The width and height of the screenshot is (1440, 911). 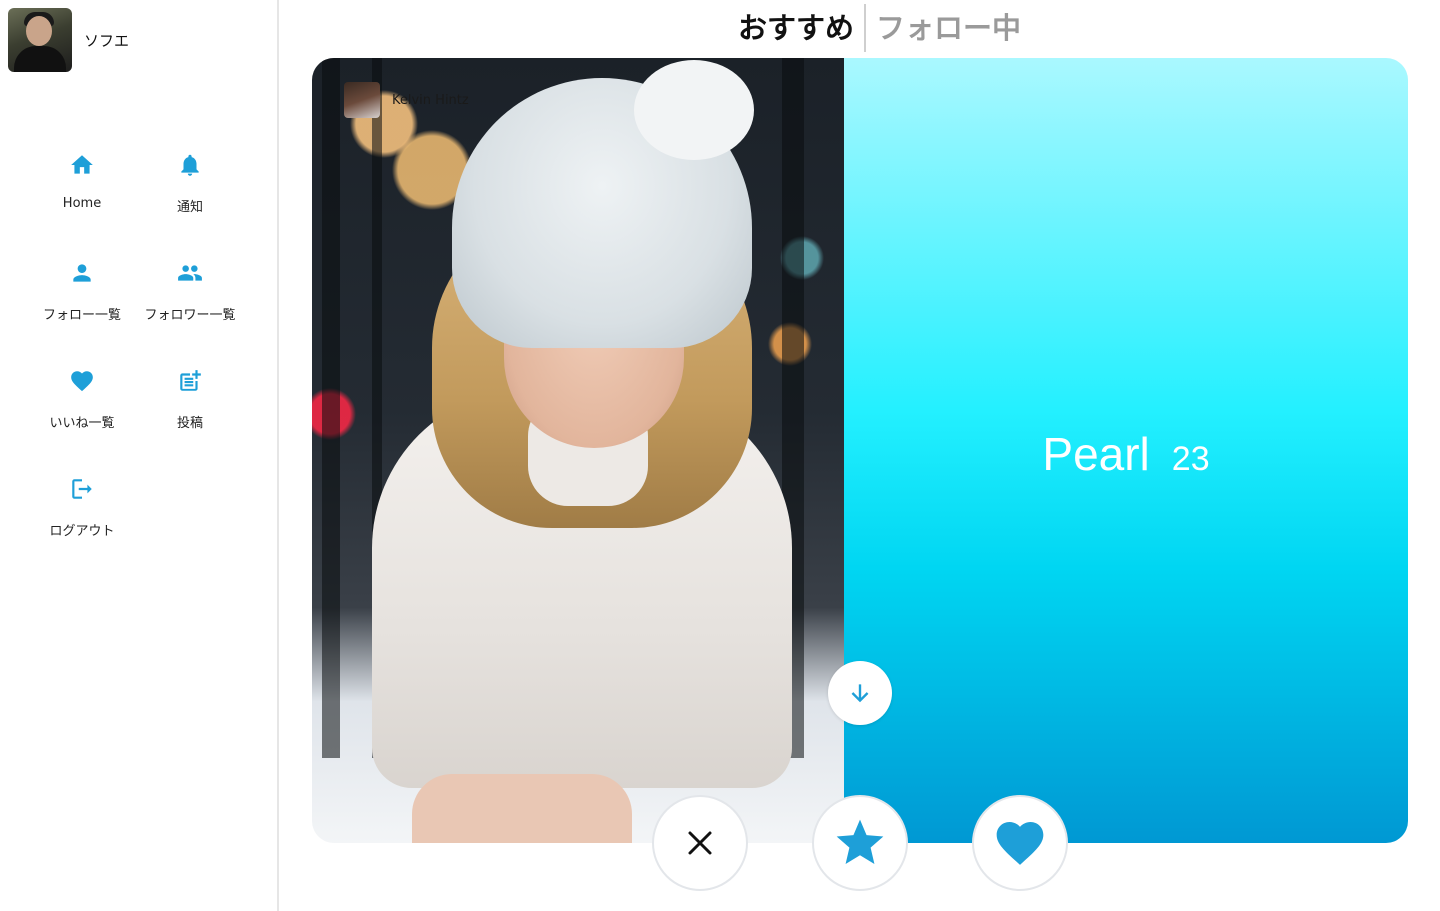 I want to click on sidebar-item-home: Home, so click(x=82, y=194).